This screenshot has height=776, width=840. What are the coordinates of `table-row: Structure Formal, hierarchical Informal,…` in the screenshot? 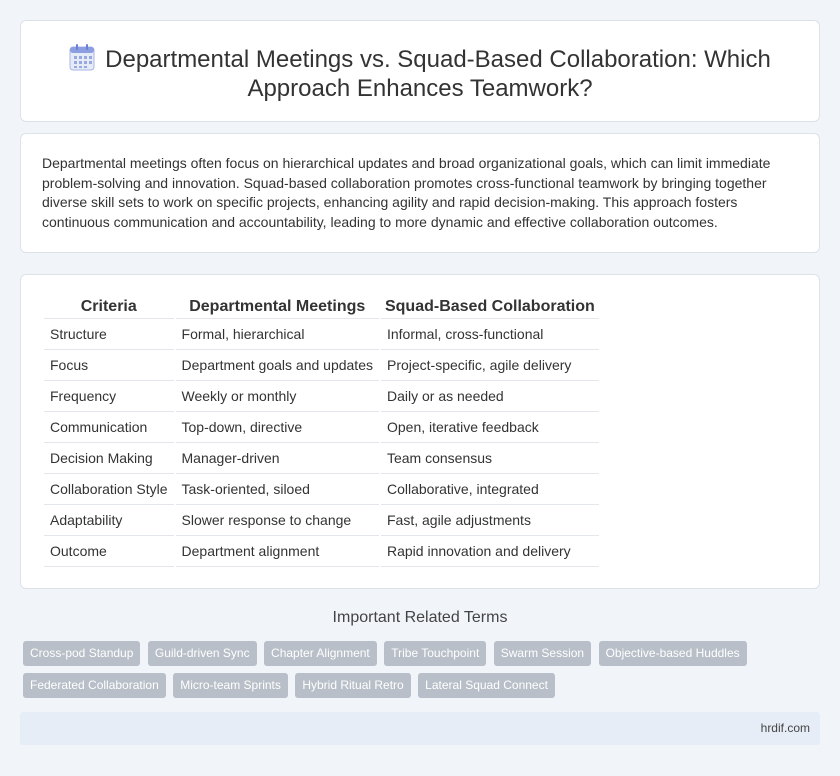 It's located at (321, 333).